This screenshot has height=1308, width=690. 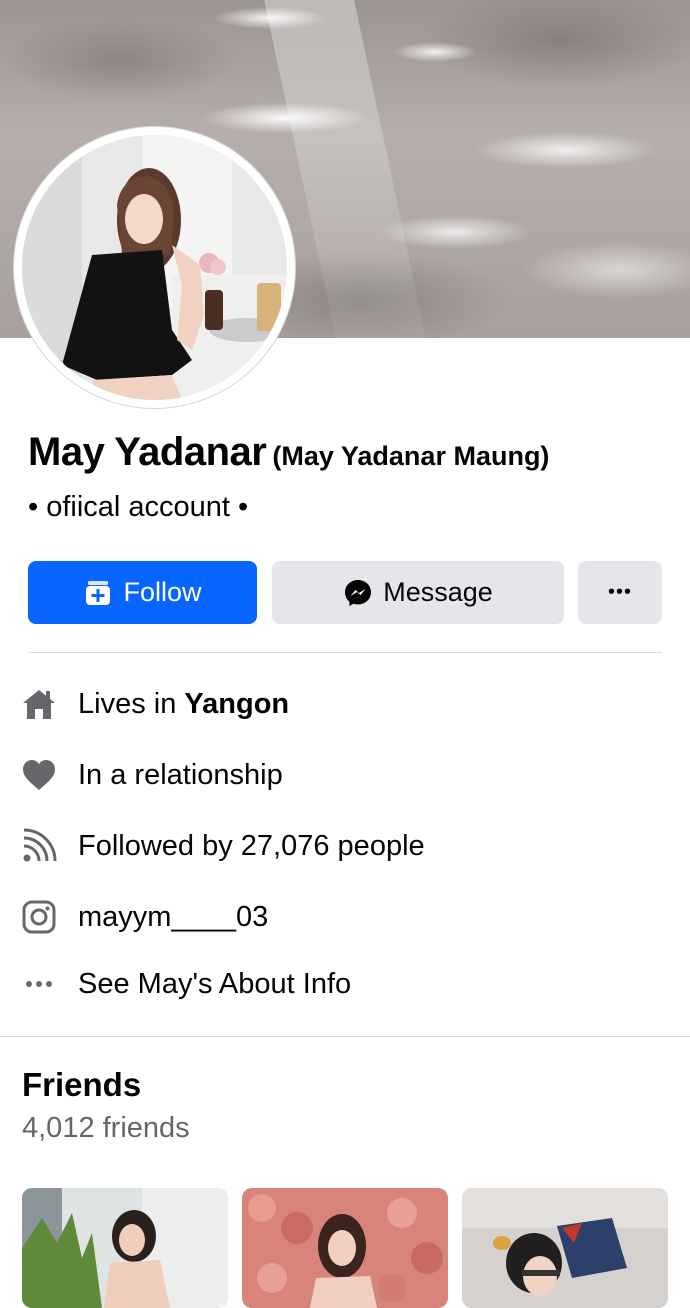 I want to click on intro-item-instagram: mayym____03, so click(x=345, y=917).